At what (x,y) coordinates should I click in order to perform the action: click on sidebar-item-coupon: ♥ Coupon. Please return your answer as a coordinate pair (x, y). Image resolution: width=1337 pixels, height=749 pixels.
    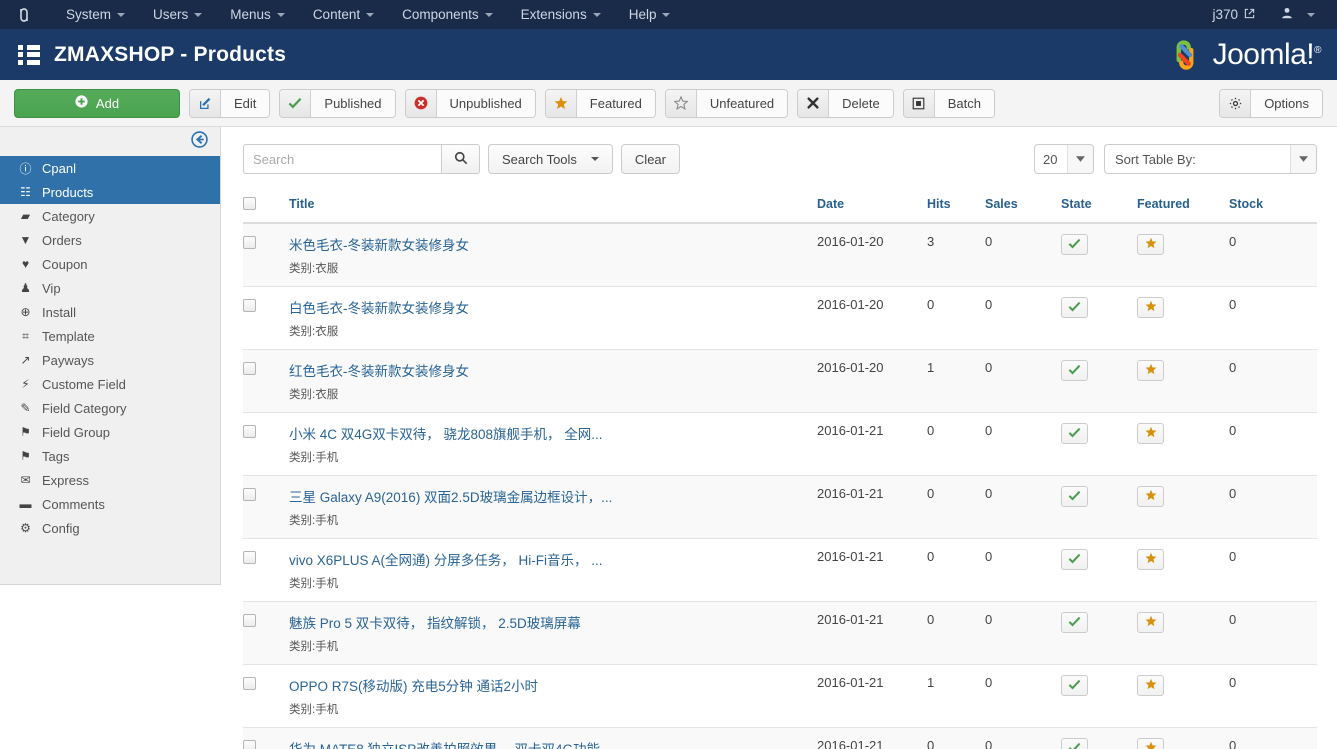
    Looking at the image, I should click on (110, 264).